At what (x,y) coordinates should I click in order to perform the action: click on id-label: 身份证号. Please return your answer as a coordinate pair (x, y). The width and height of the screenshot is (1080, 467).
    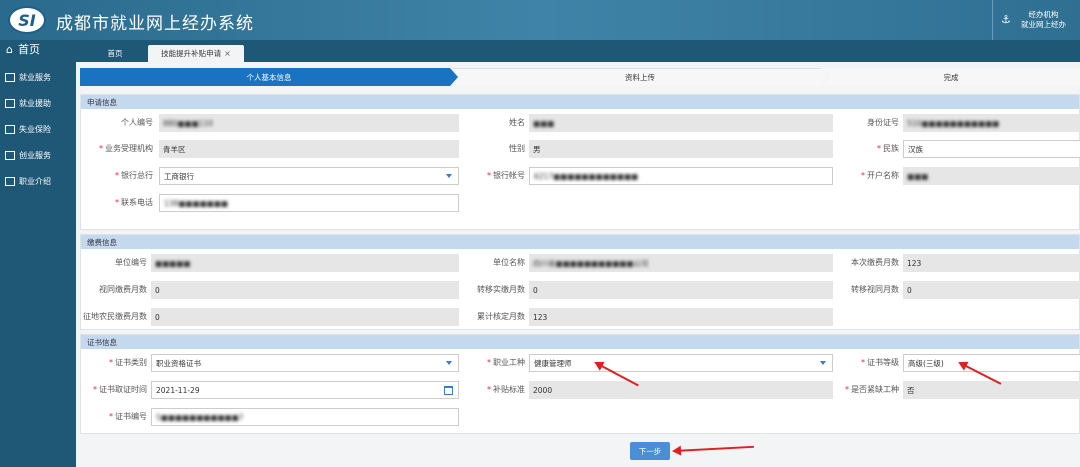
    Looking at the image, I should click on (883, 122).